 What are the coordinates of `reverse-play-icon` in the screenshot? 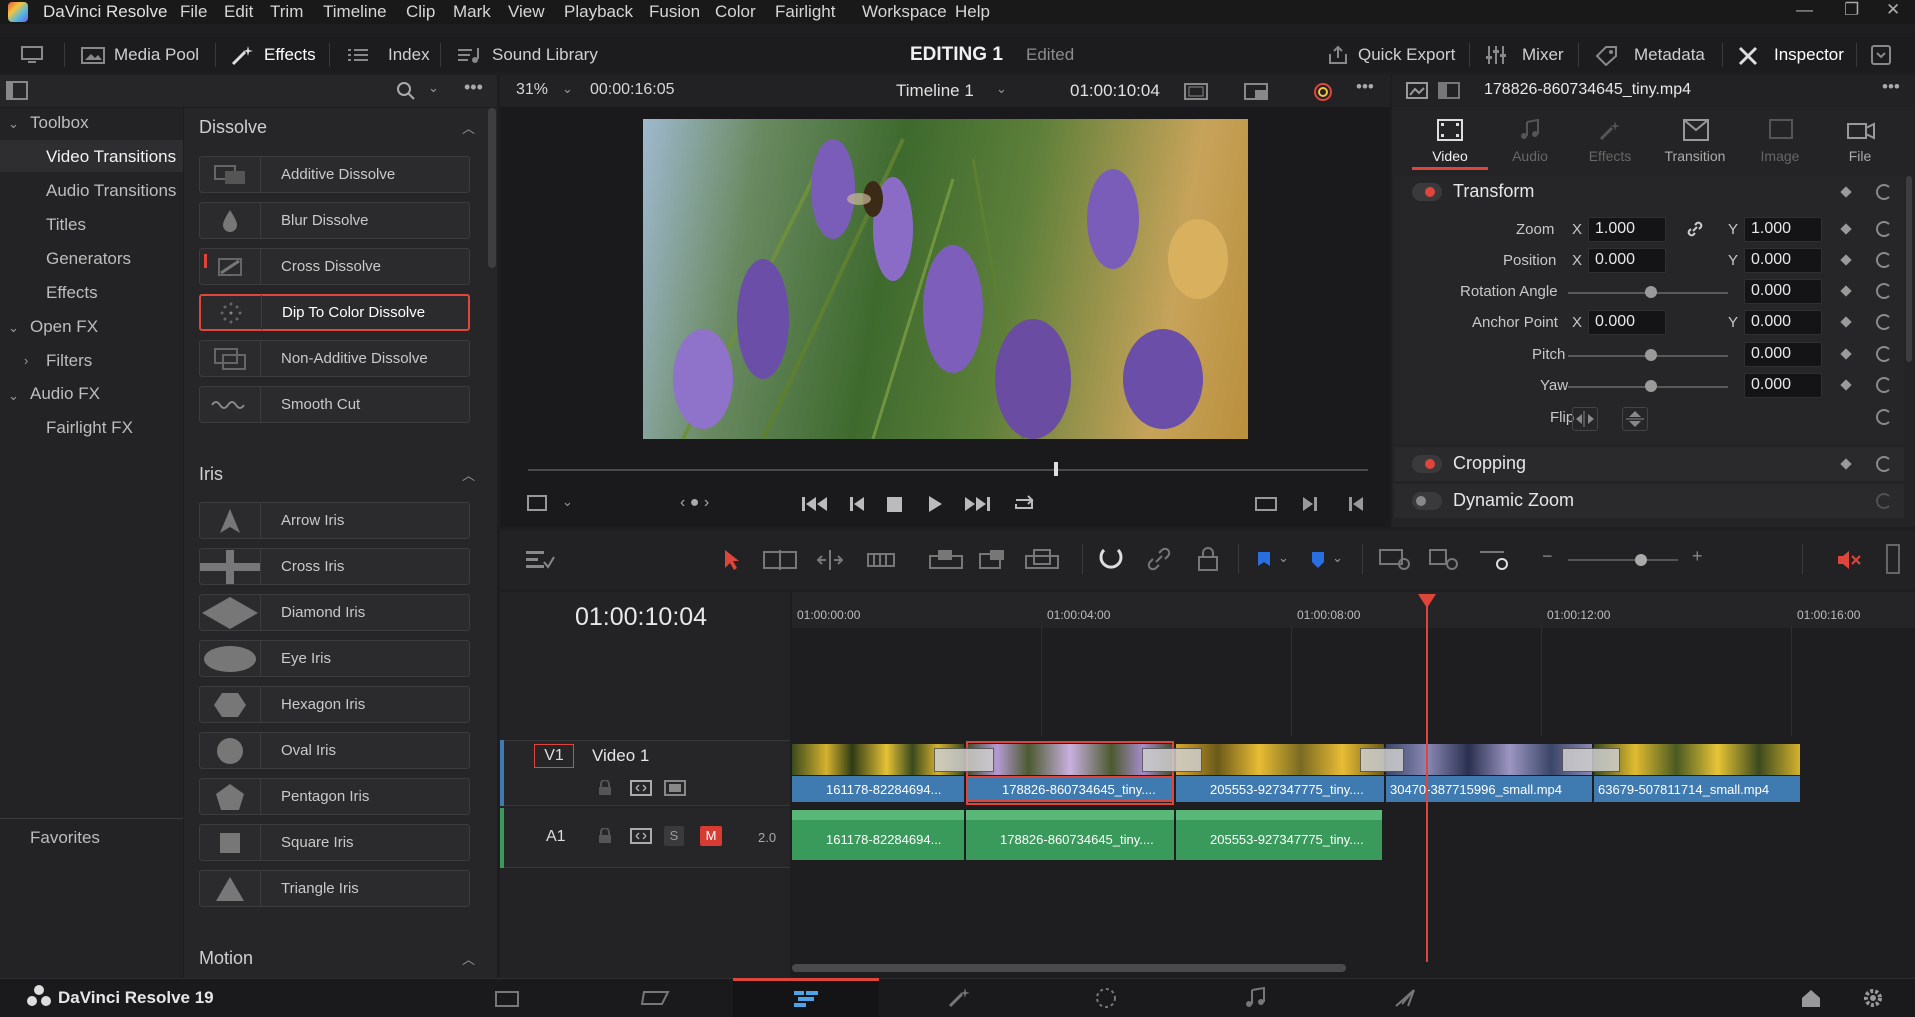 It's located at (857, 504).